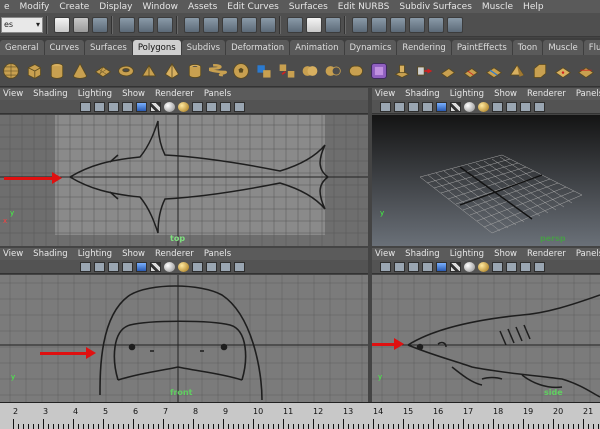  I want to click on shelf-tab-muscle: Muscle, so click(563, 47).